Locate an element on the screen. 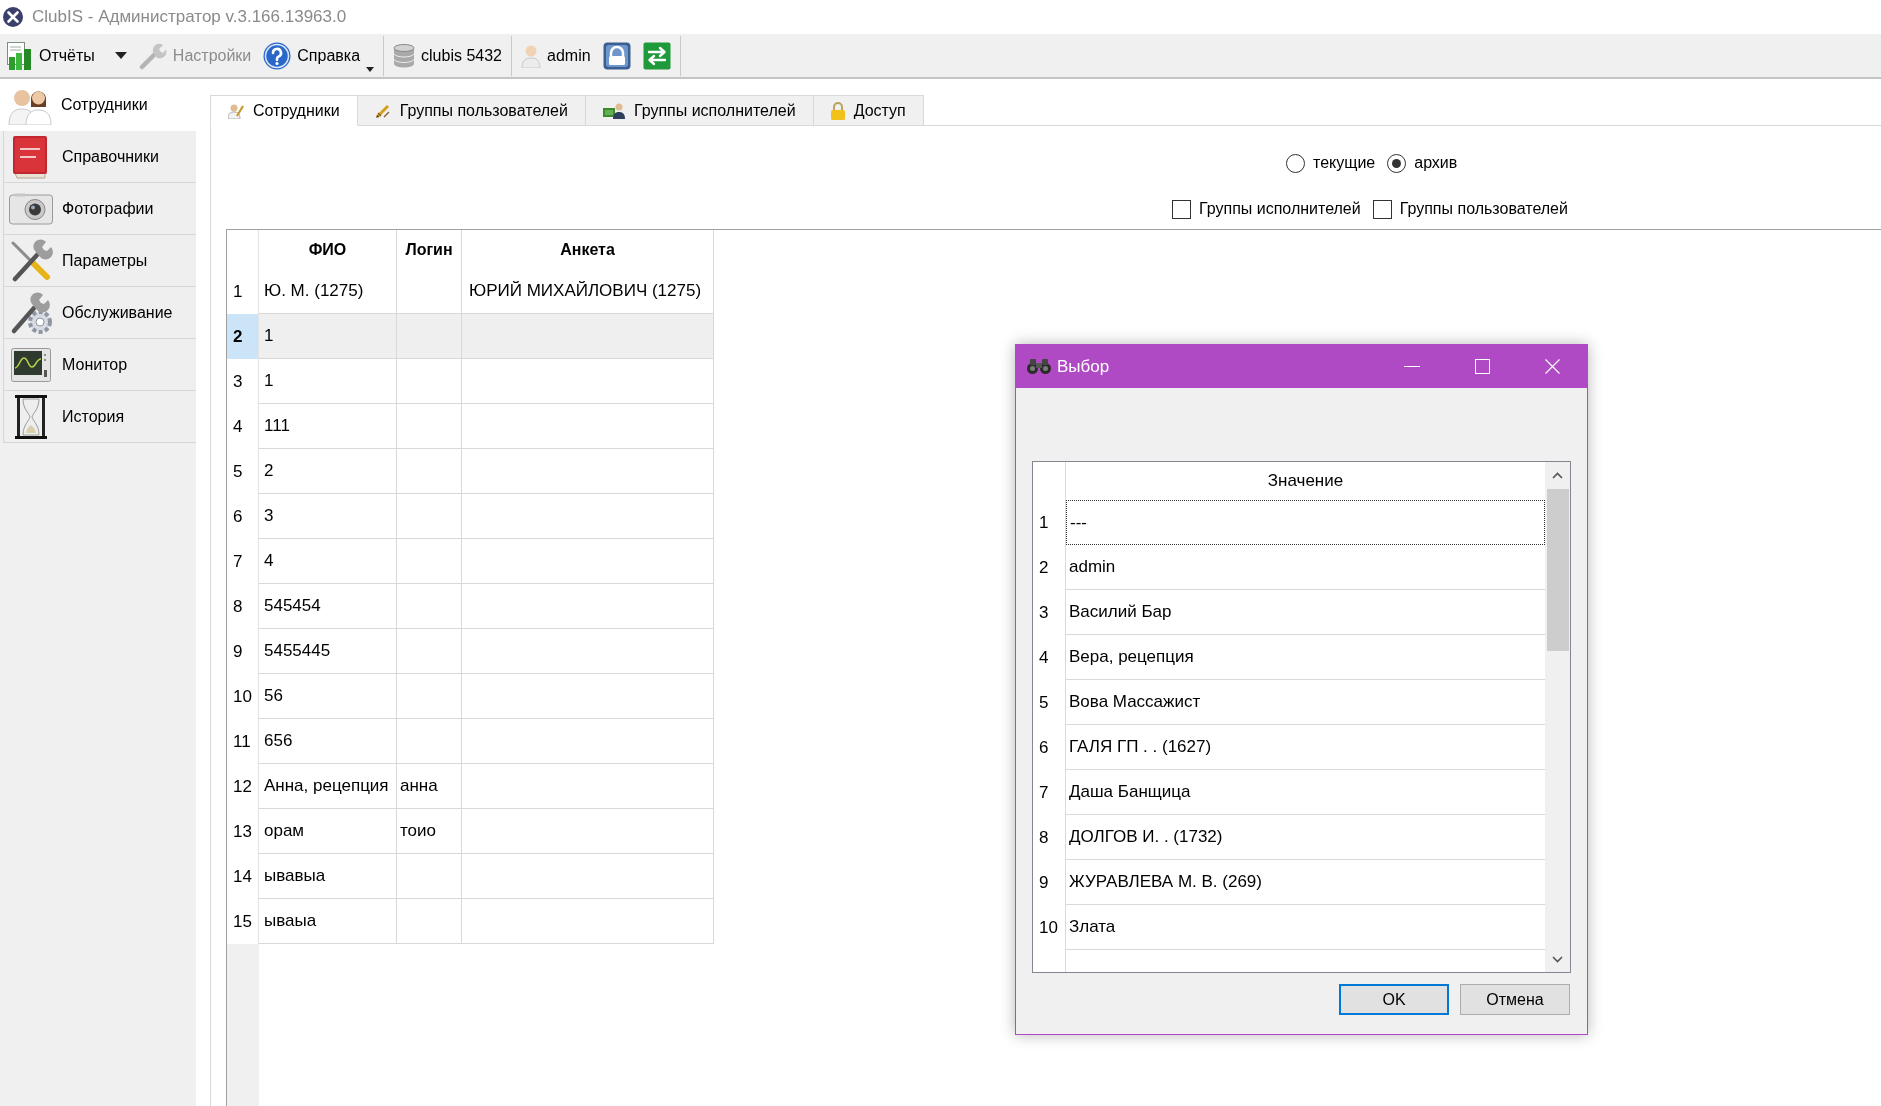 Image resolution: width=1881 pixels, height=1106 pixels. row-number: 9 is located at coordinates (1049, 882).